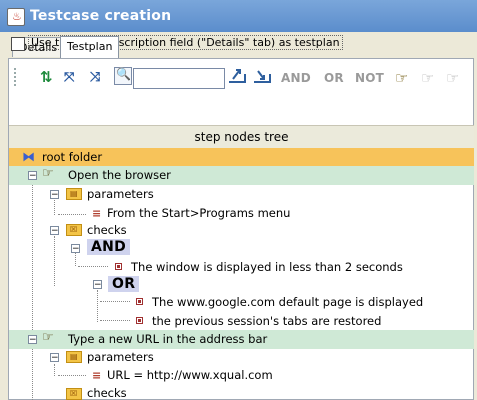  I want to click on search-icon: 🔍, so click(123, 76).